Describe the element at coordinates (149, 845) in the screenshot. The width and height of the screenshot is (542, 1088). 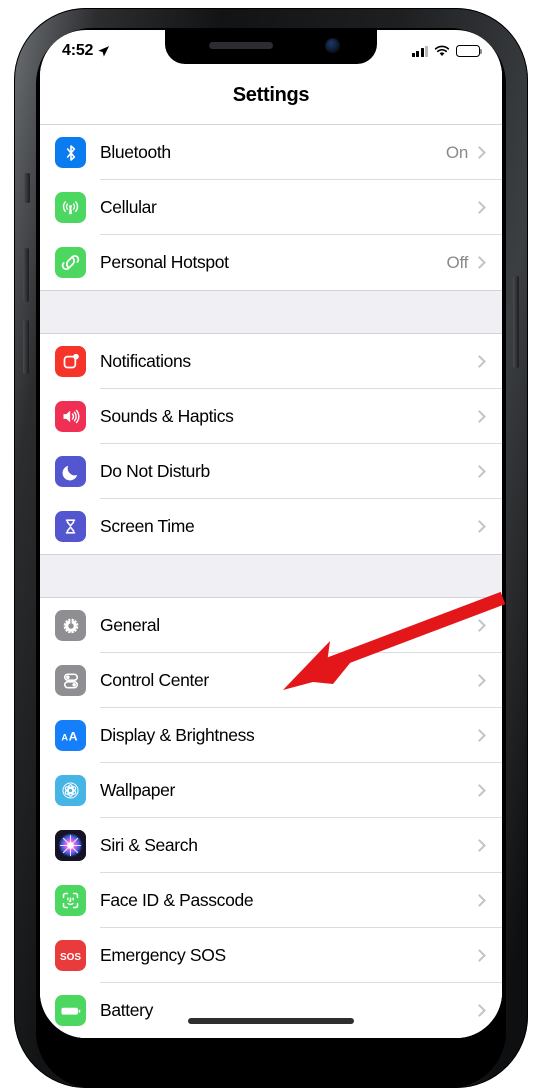
I see `settings-row-label: Siri & Search` at that location.